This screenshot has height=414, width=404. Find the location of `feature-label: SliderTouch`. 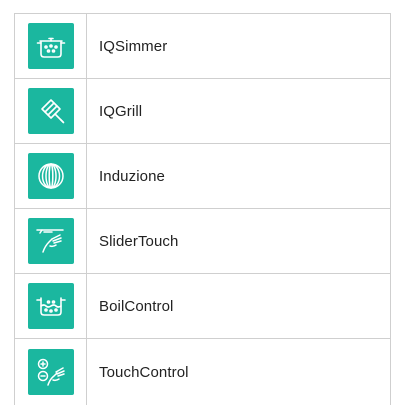

feature-label: SliderTouch is located at coordinates (139, 241).